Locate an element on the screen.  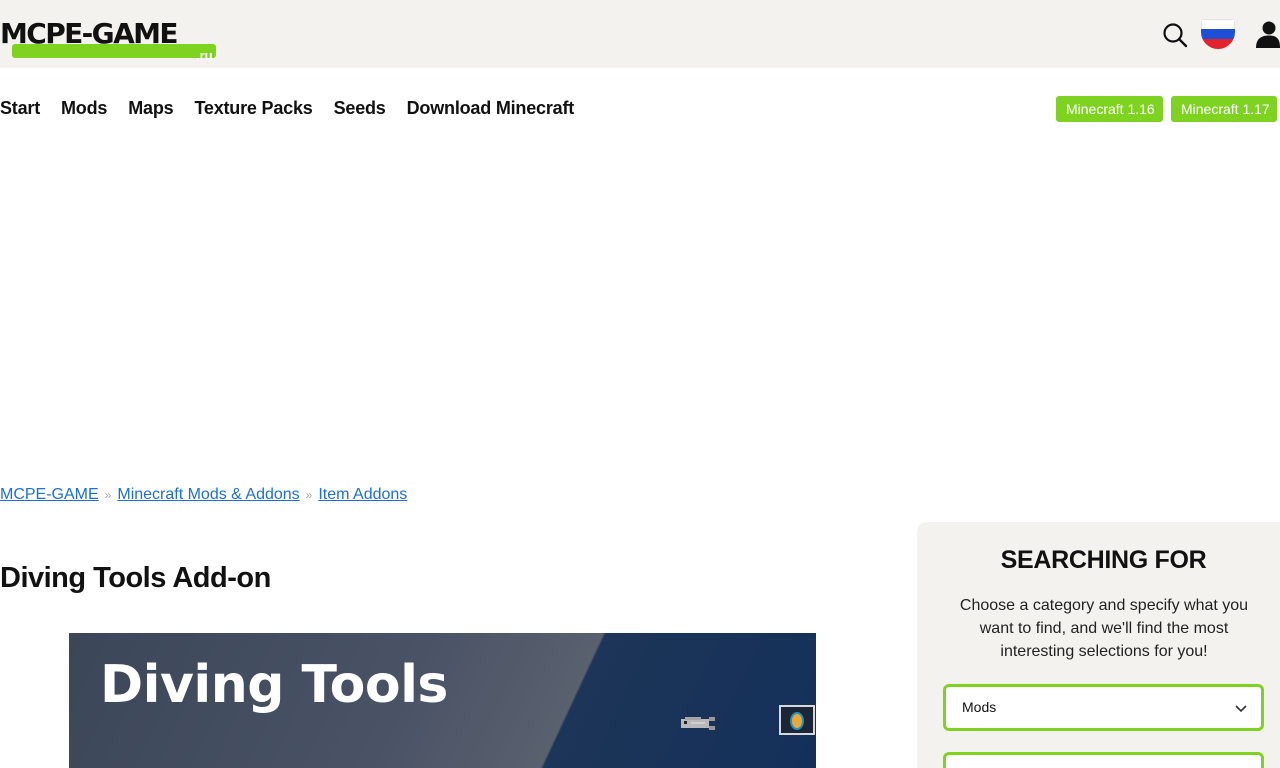
nav-item-maps: Maps is located at coordinates (150, 108).